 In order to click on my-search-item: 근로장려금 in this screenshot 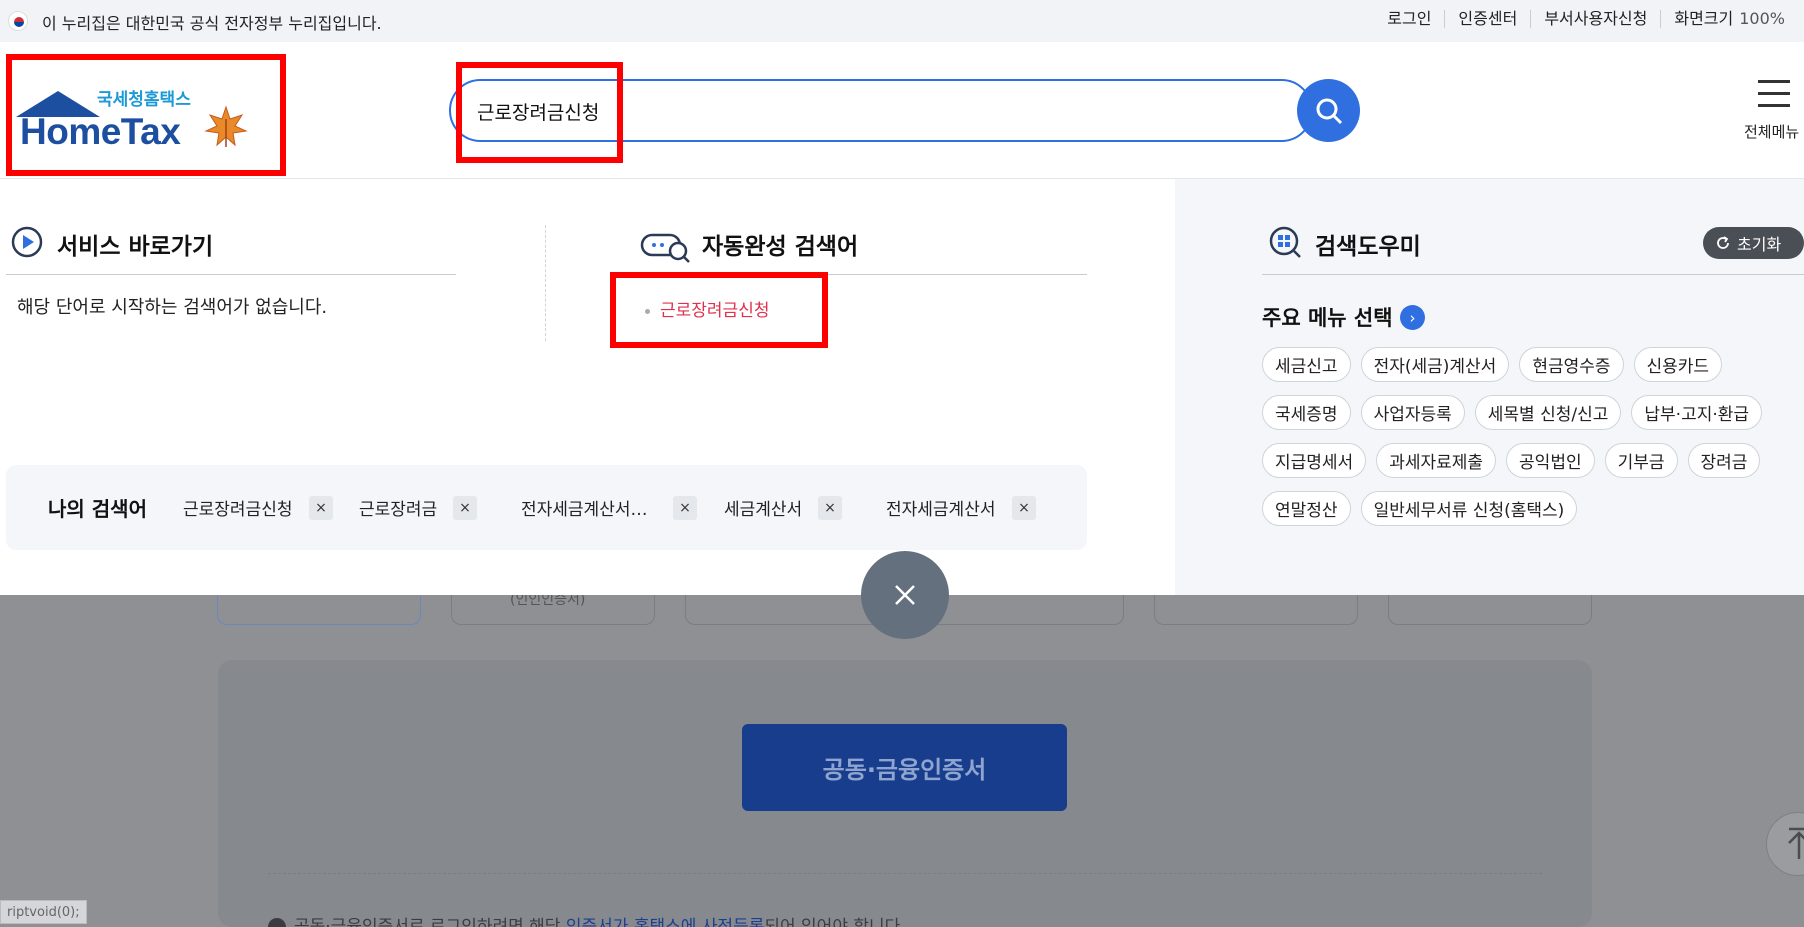, I will do `click(398, 507)`.